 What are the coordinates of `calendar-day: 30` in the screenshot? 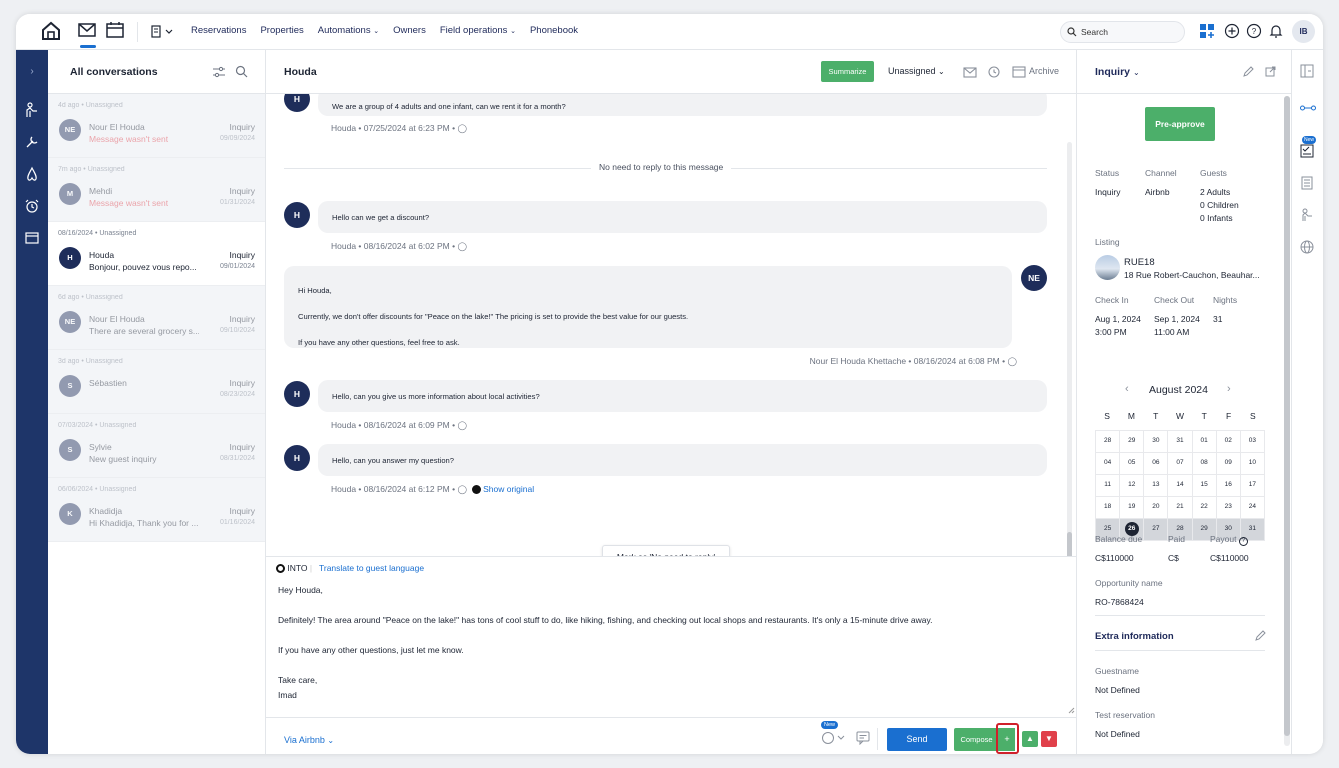 It's located at (1156, 441).